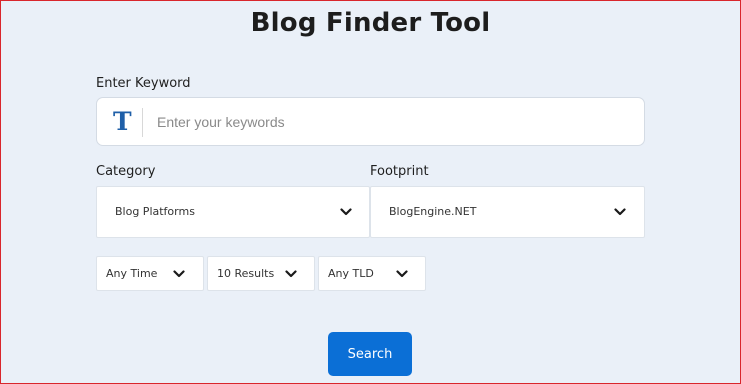  What do you see at coordinates (507, 212) in the screenshot?
I see `footprint-select: BlogEngine.NET` at bounding box center [507, 212].